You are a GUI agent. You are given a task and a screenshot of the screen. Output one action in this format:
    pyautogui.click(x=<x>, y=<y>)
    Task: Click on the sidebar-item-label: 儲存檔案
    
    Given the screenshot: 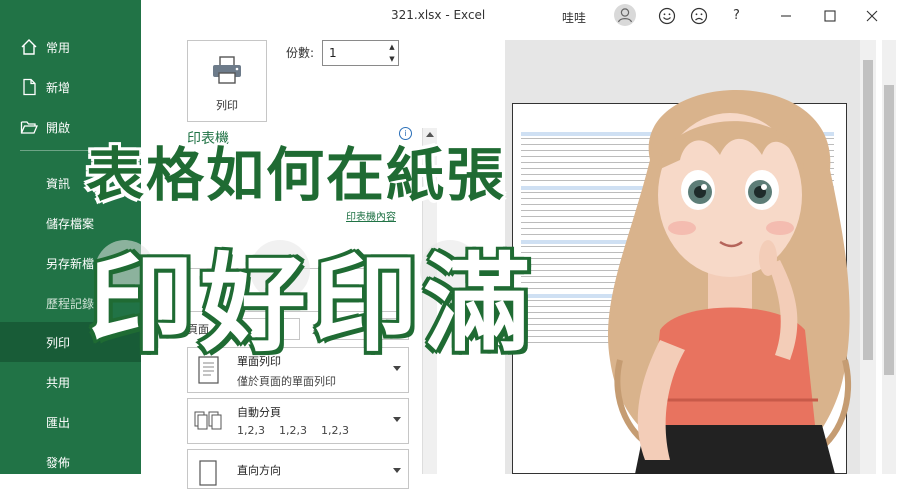 What is the action you would take?
    pyautogui.click(x=70, y=223)
    